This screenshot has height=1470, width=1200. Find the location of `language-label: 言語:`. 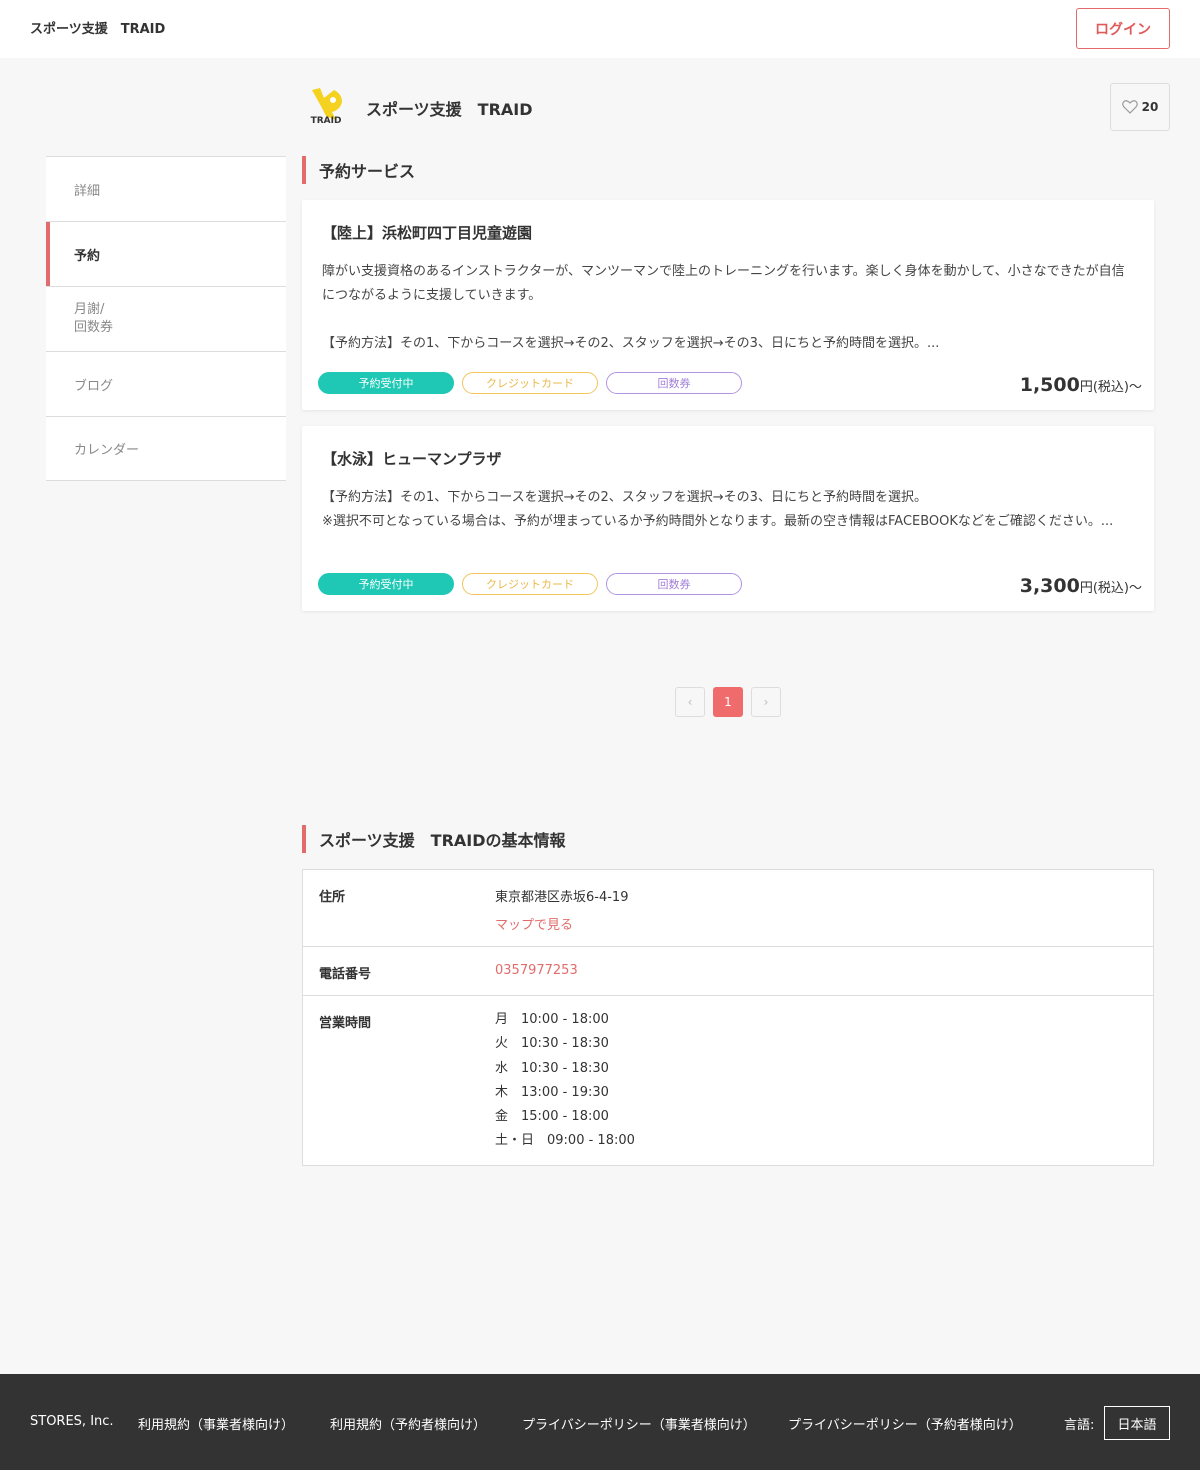

language-label: 言語: is located at coordinates (1079, 1425).